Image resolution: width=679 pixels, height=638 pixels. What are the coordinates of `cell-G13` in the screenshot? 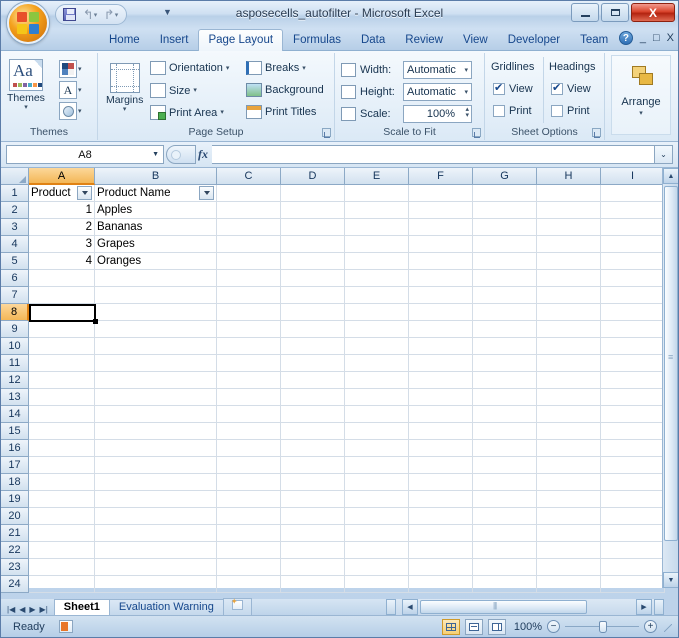 It's located at (505, 397).